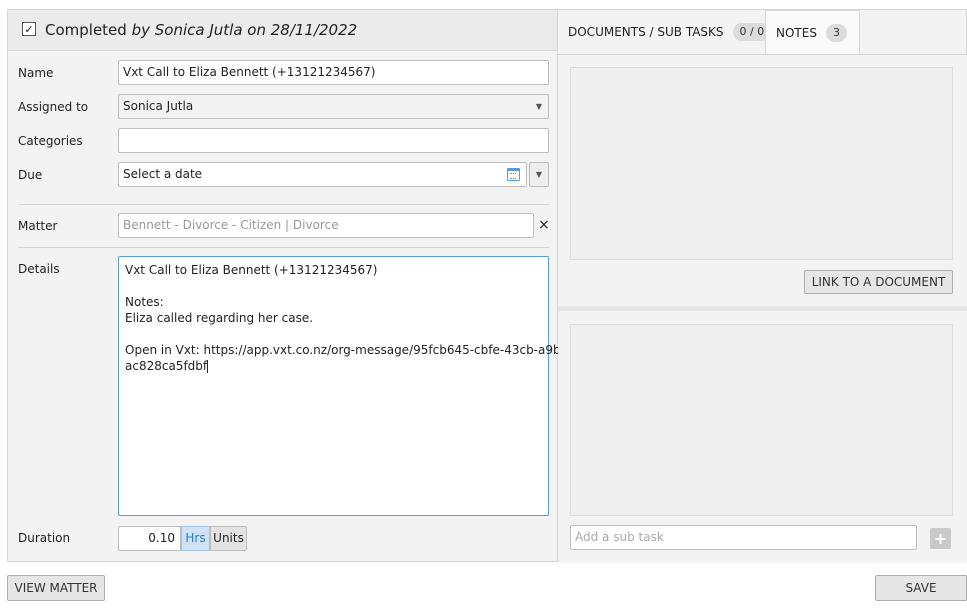  What do you see at coordinates (878, 282) in the screenshot?
I see `link-to-document-button: LINK TO A DOCUMENT` at bounding box center [878, 282].